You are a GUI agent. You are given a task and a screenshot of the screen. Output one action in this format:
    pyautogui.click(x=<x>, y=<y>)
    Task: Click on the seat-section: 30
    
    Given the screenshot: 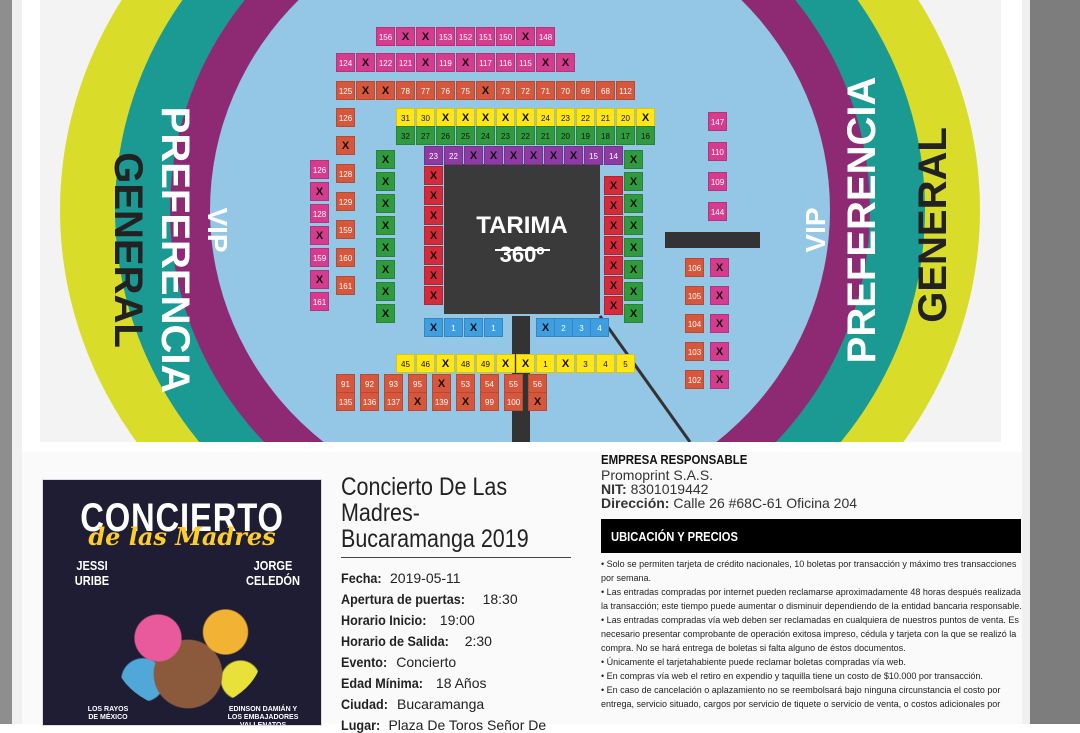 What is the action you would take?
    pyautogui.click(x=425, y=117)
    